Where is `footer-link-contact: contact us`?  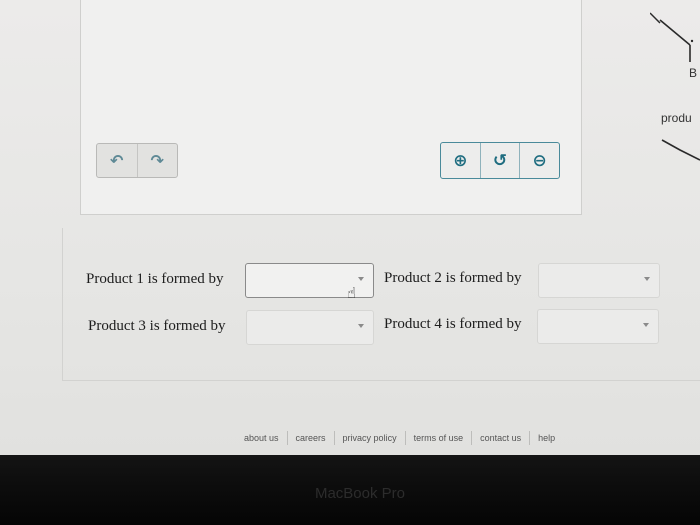
footer-link-contact: contact us is located at coordinates (500, 438).